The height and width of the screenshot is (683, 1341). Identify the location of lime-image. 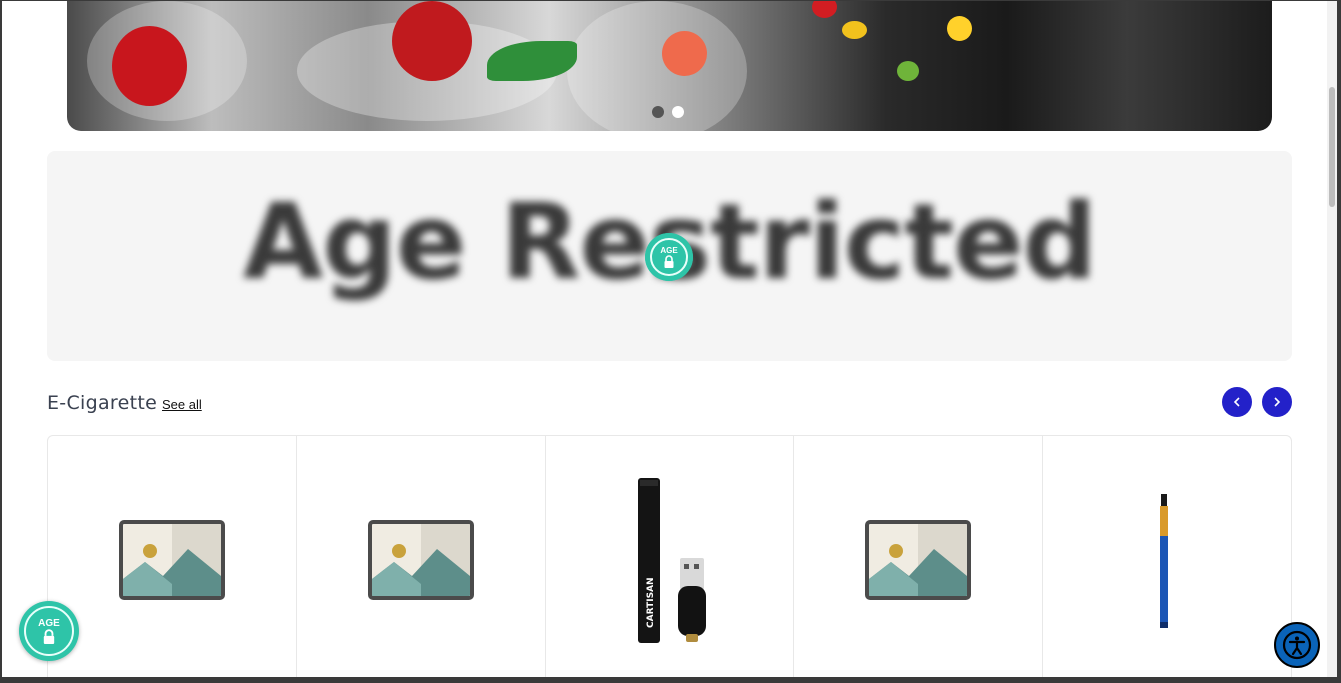
(908, 71).